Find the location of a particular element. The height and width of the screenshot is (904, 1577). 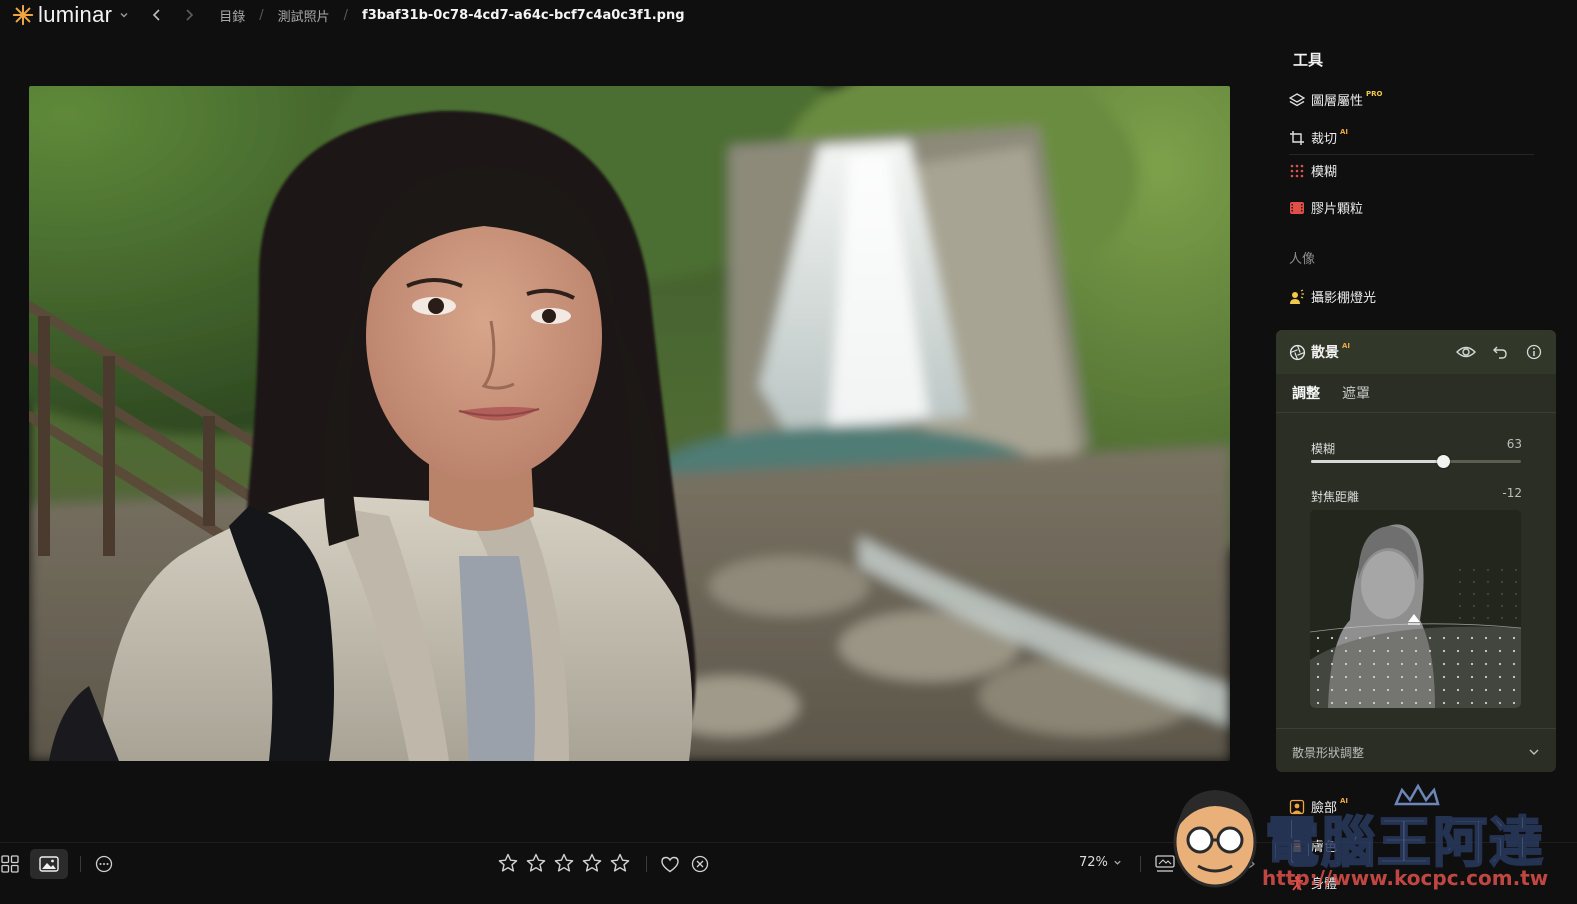

aperture-icon is located at coordinates (1297, 352).